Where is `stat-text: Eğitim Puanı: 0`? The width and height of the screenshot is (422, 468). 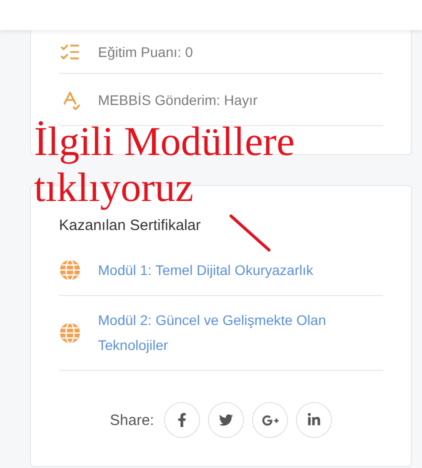
stat-text: Eğitim Puanı: 0 is located at coordinates (145, 52).